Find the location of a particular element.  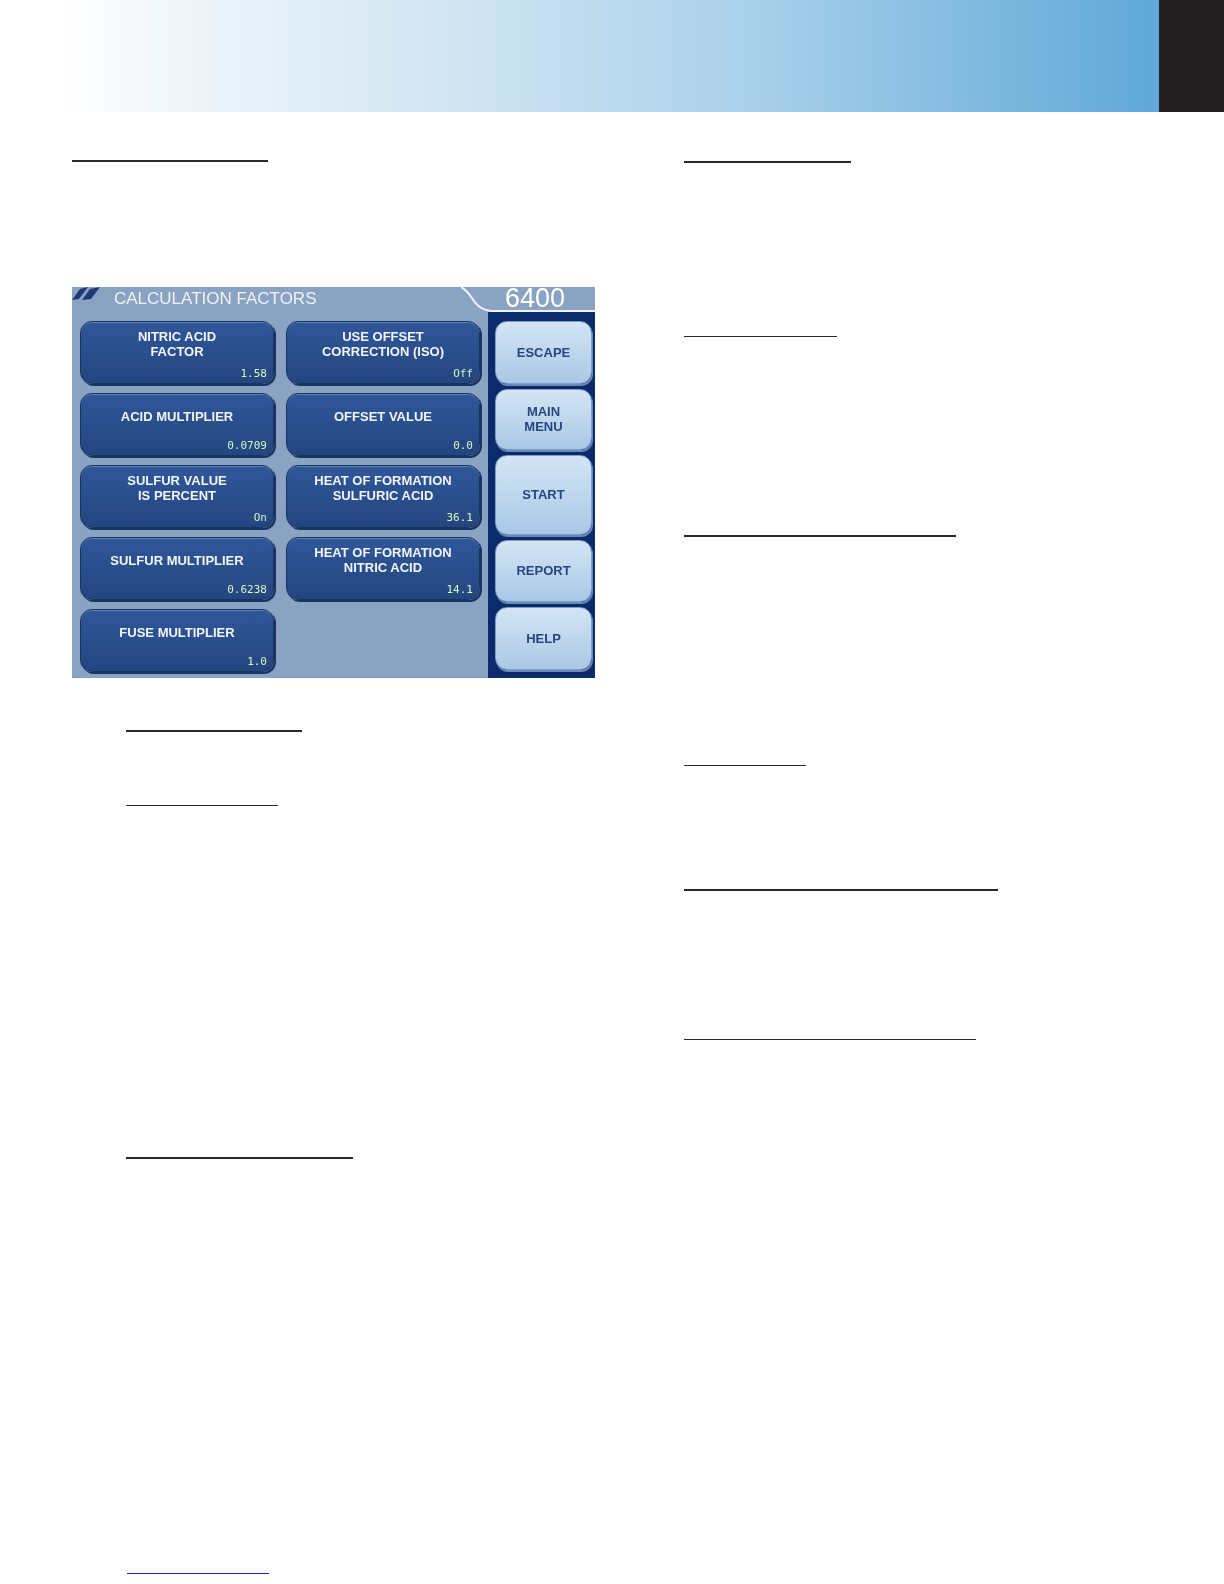

menu-button: MAIN MENU is located at coordinates (543, 419).